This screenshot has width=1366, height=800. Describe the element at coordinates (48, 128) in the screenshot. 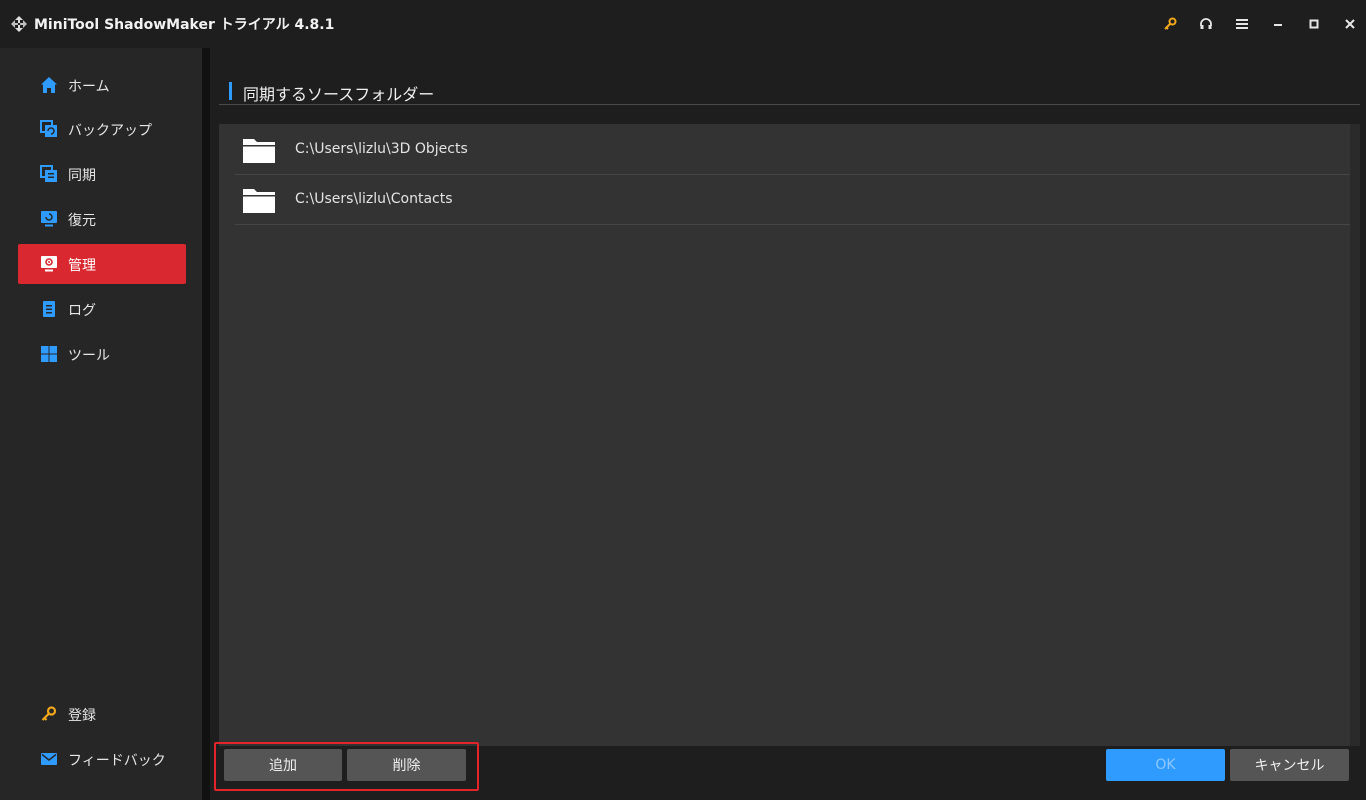

I see `backup-icon` at that location.